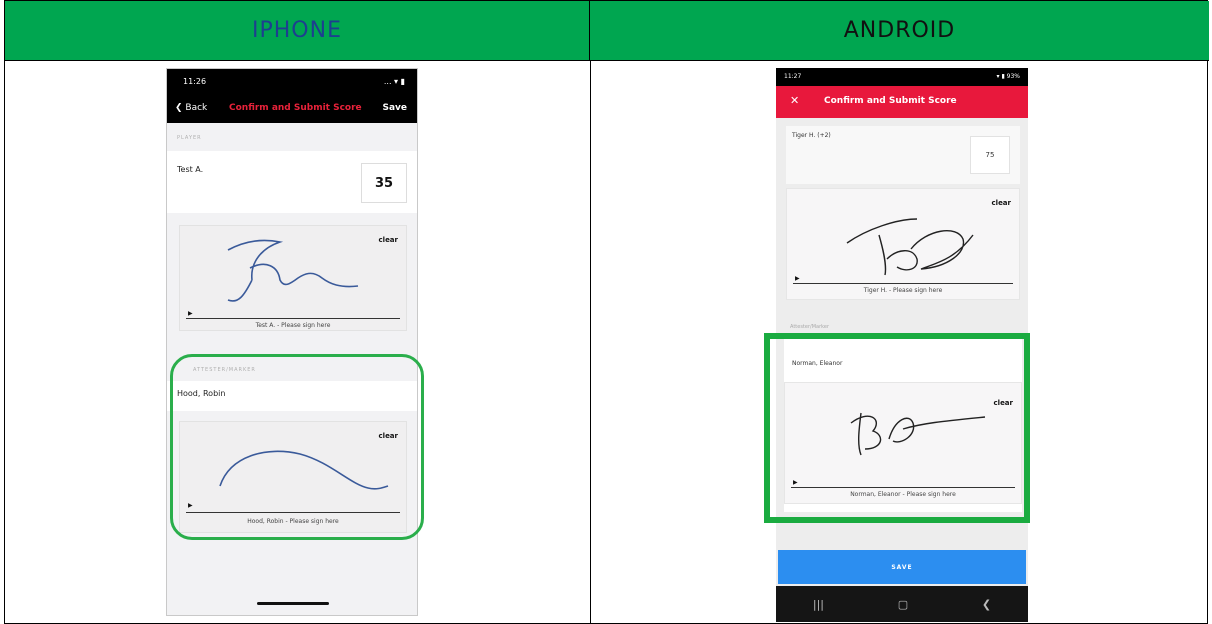  I want to click on column-divider, so click(590, 342).